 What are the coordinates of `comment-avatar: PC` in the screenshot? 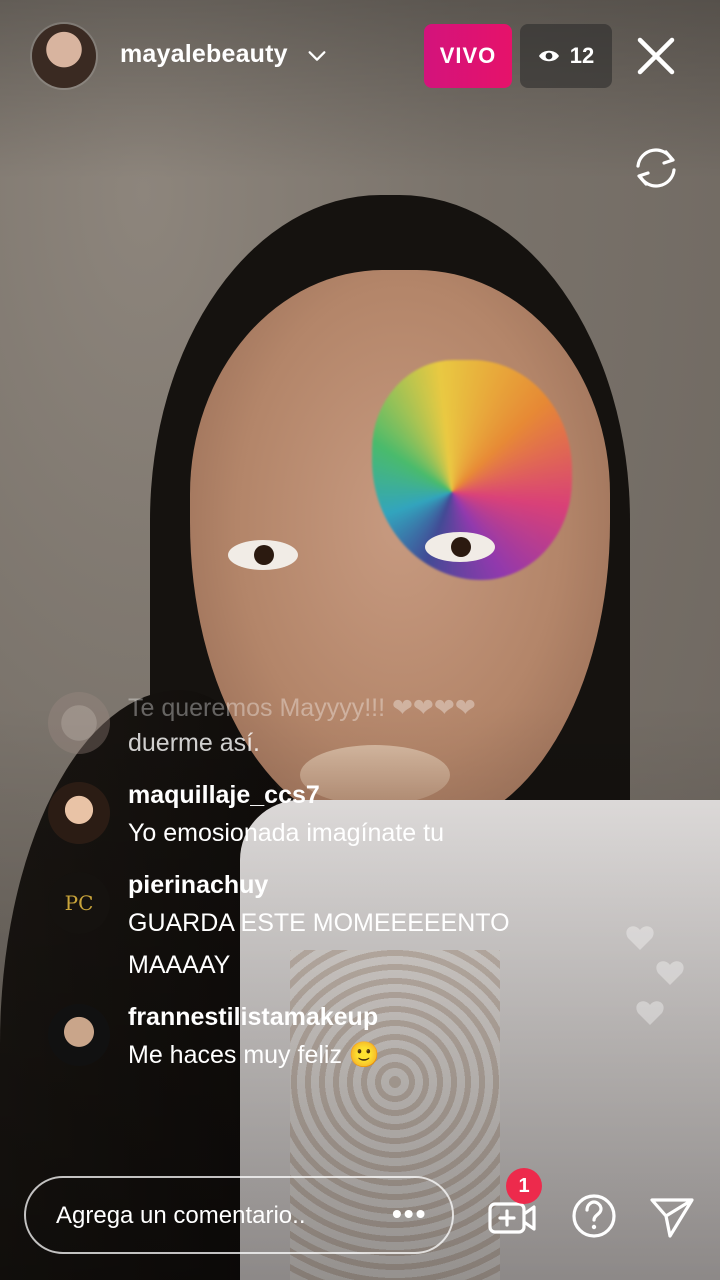 It's located at (79, 903).